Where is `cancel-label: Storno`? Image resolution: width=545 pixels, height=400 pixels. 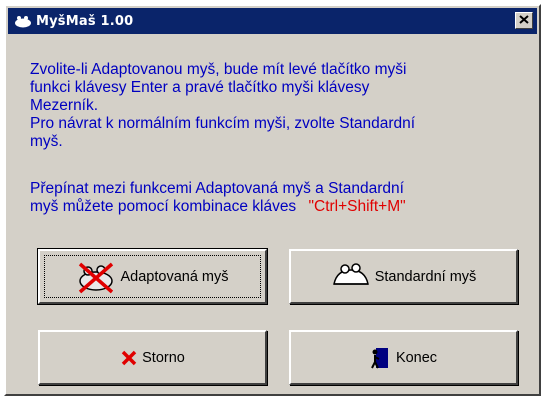 cancel-label: Storno is located at coordinates (163, 357).